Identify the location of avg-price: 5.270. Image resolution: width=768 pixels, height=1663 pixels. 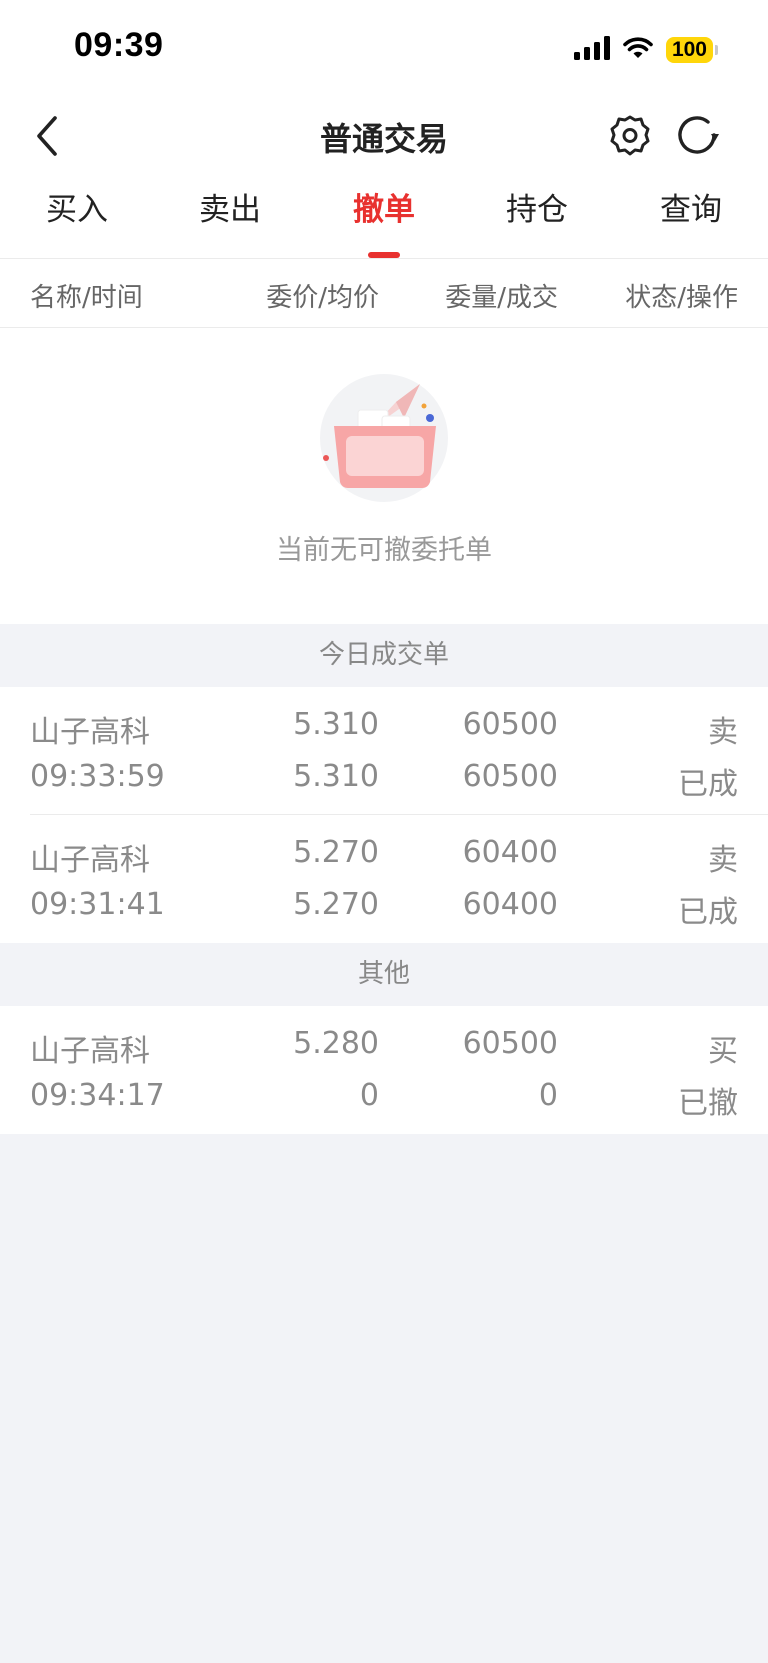
(336, 904).